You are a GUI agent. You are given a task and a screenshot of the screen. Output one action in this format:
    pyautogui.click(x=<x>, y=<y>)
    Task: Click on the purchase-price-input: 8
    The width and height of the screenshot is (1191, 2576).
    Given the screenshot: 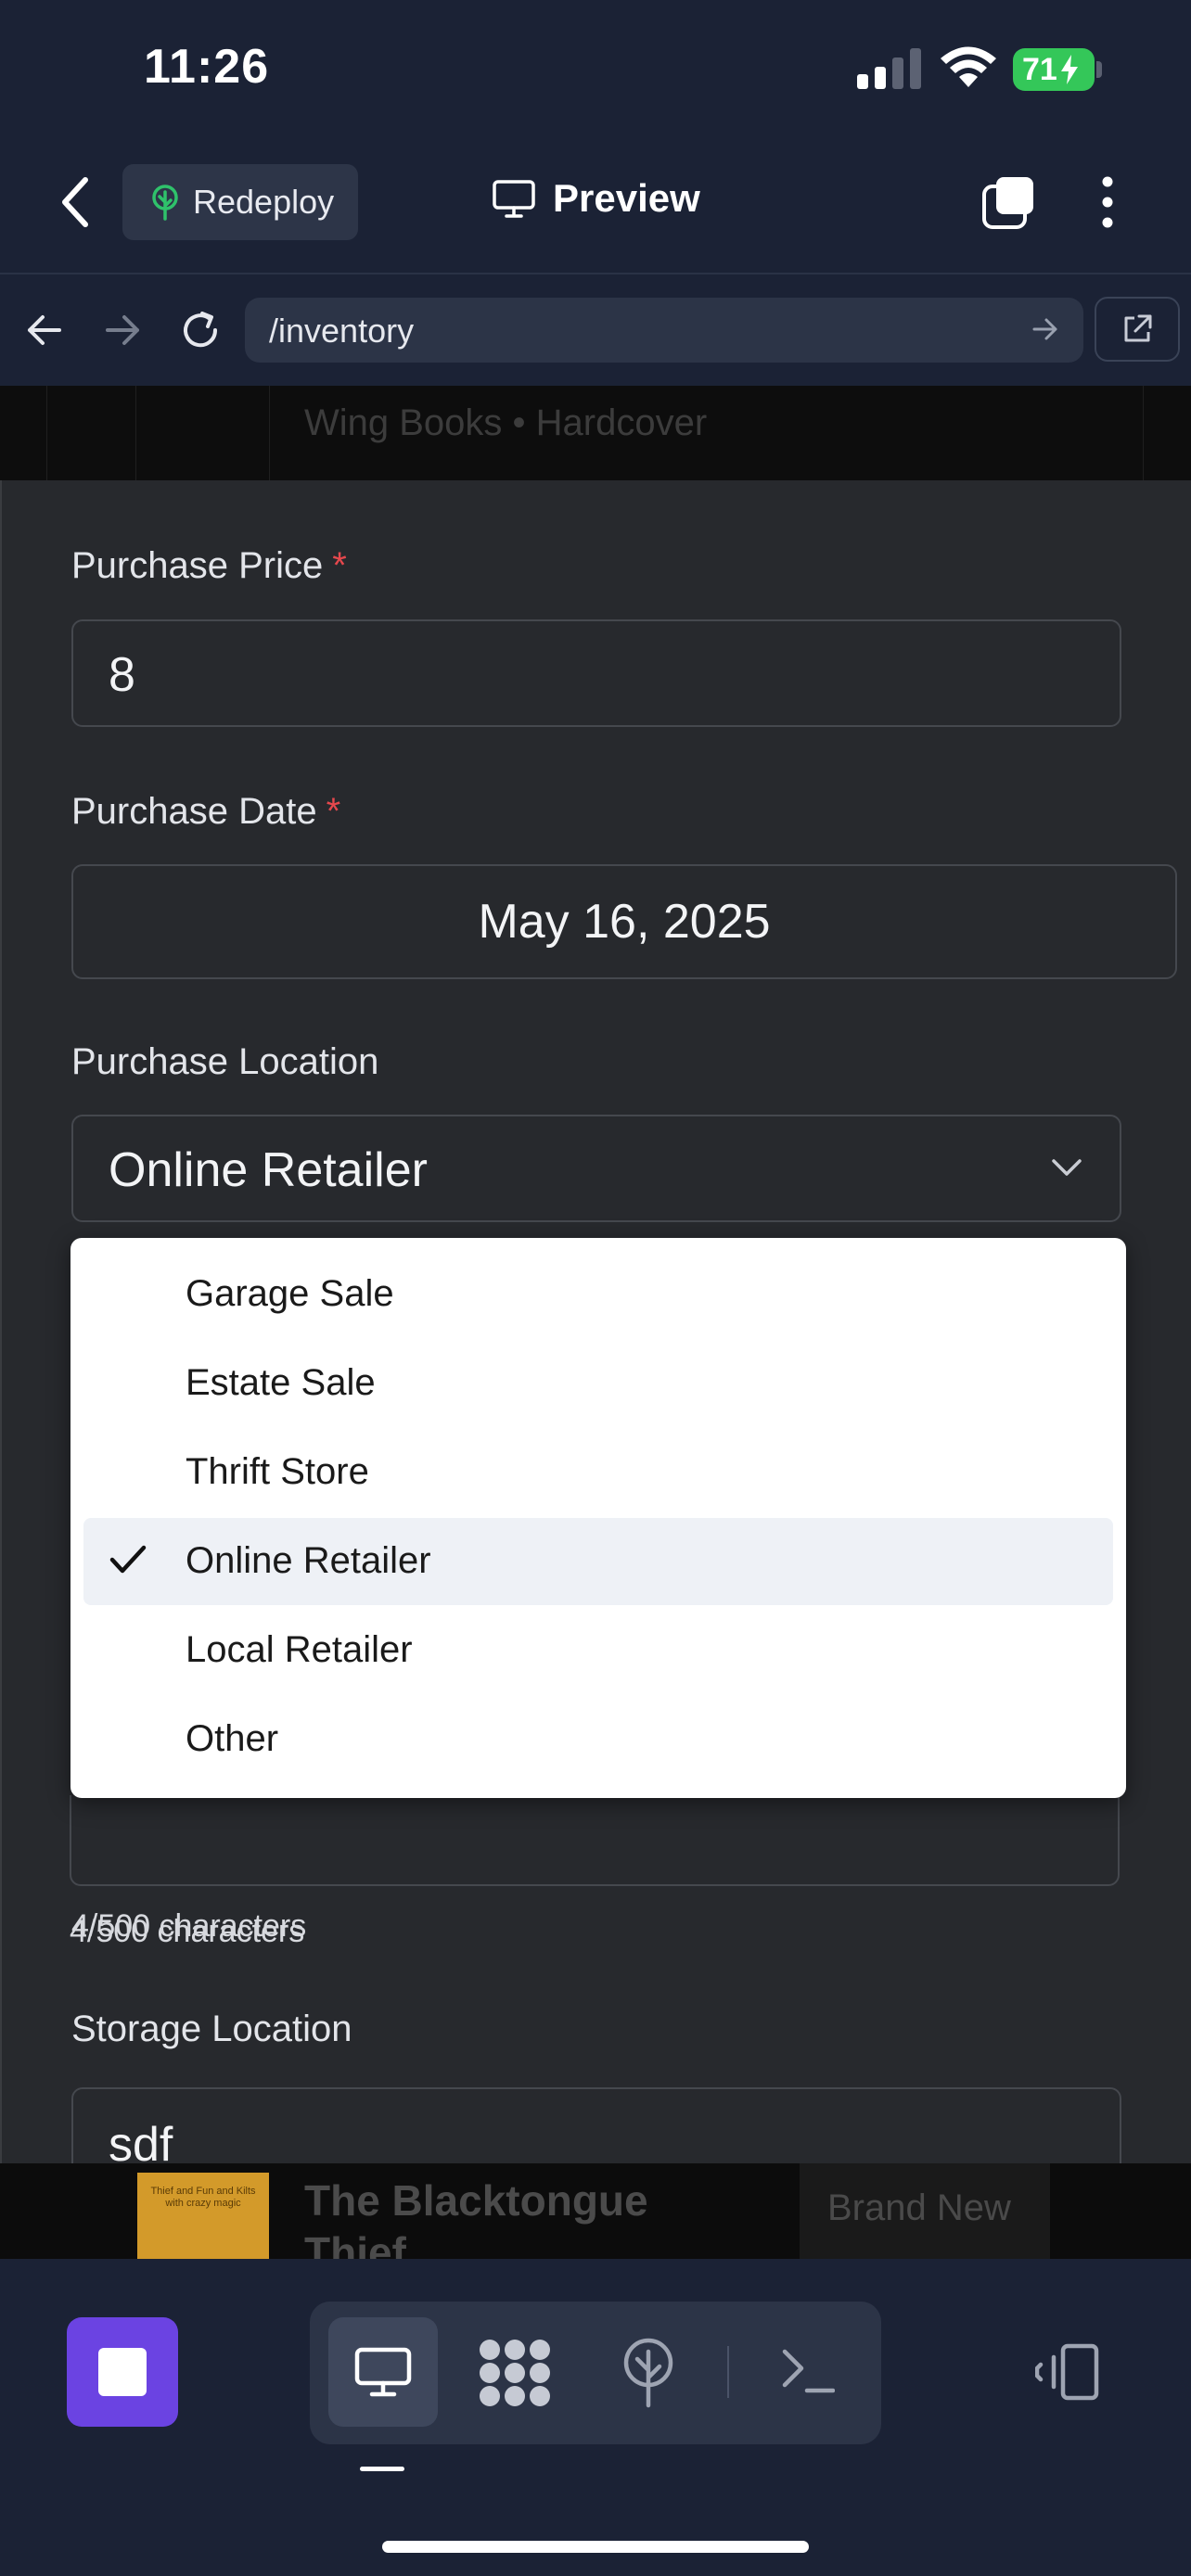 What is the action you would take?
    pyautogui.click(x=596, y=673)
    